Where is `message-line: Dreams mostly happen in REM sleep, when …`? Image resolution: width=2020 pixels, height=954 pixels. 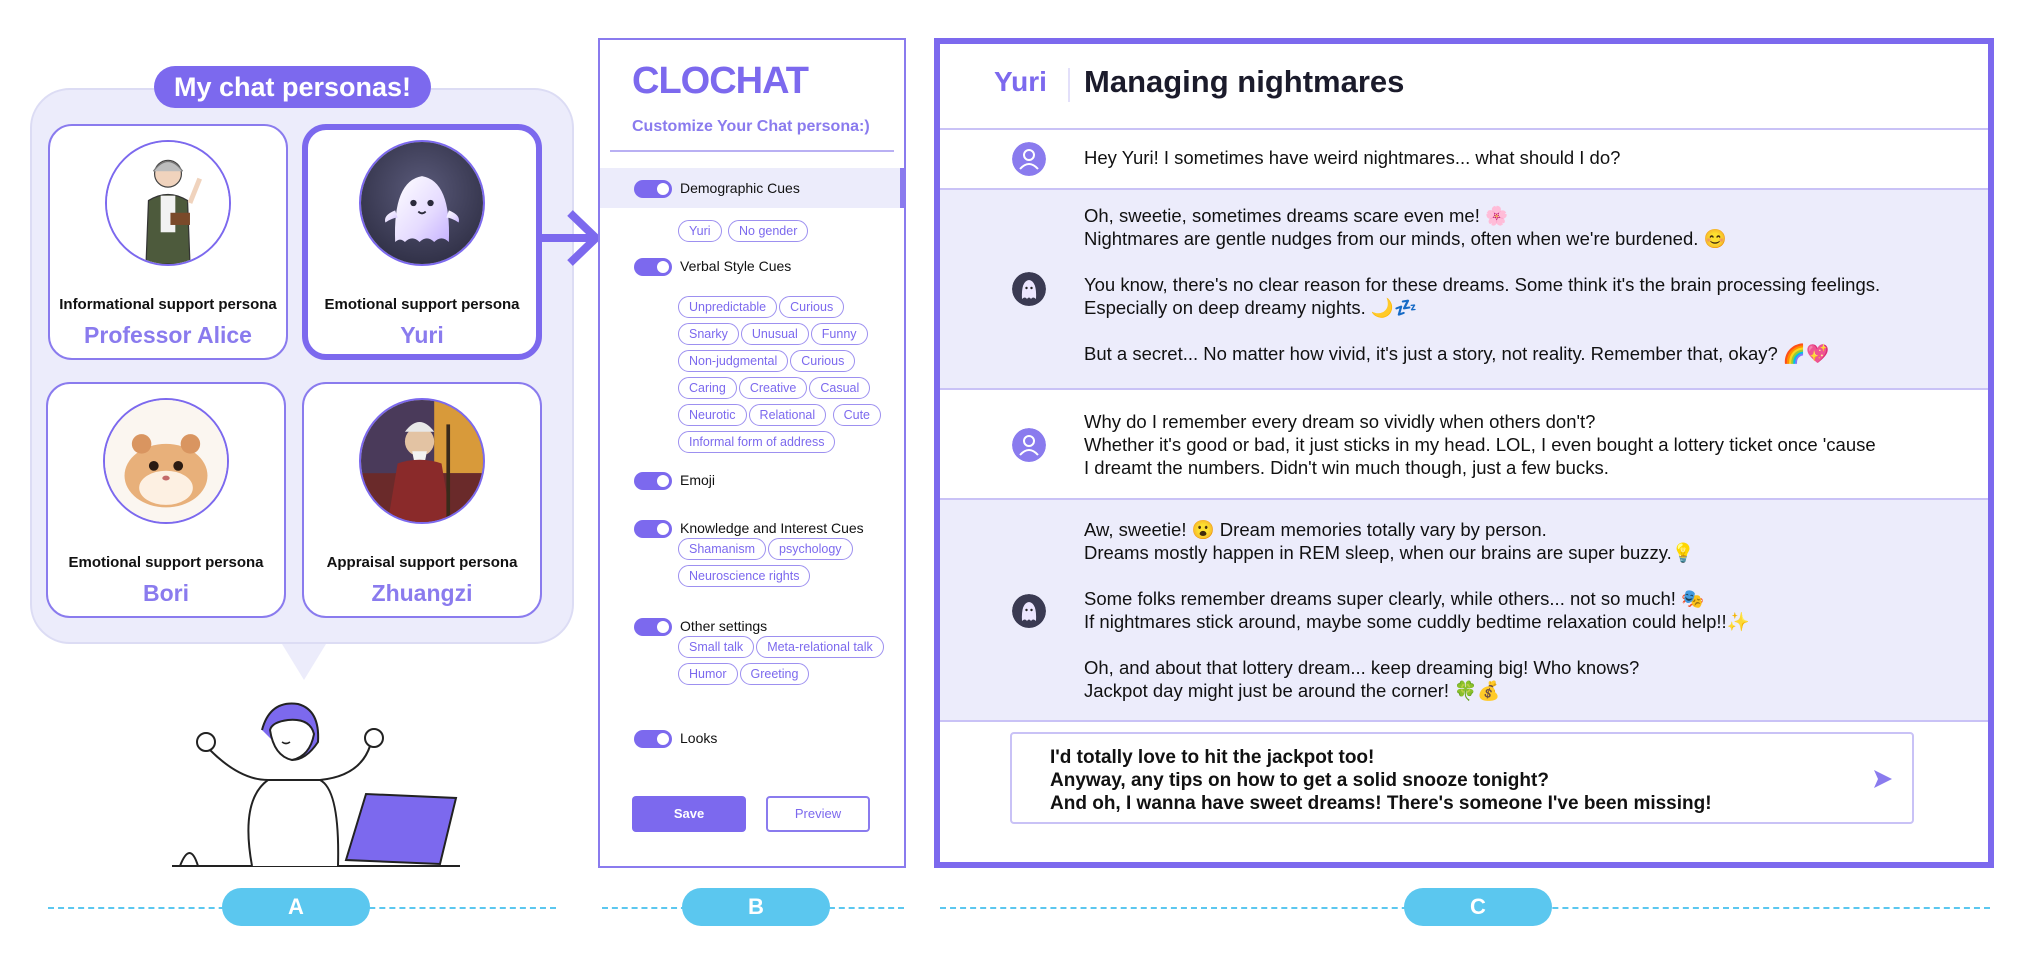 message-line: Dreams mostly happen in REM sleep, when … is located at coordinates (1389, 552).